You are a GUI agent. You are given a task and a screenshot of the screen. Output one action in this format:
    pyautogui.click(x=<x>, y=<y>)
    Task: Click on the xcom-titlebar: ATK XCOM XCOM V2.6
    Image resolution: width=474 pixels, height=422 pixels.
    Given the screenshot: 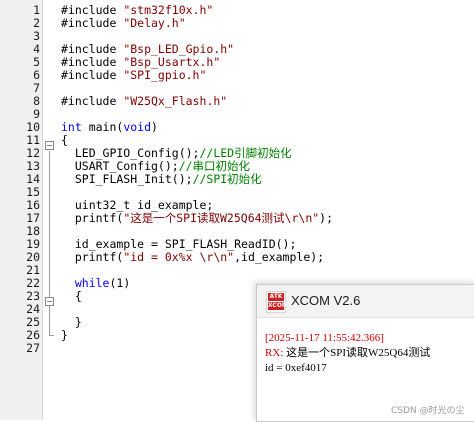 What is the action you would take?
    pyautogui.click(x=365, y=301)
    